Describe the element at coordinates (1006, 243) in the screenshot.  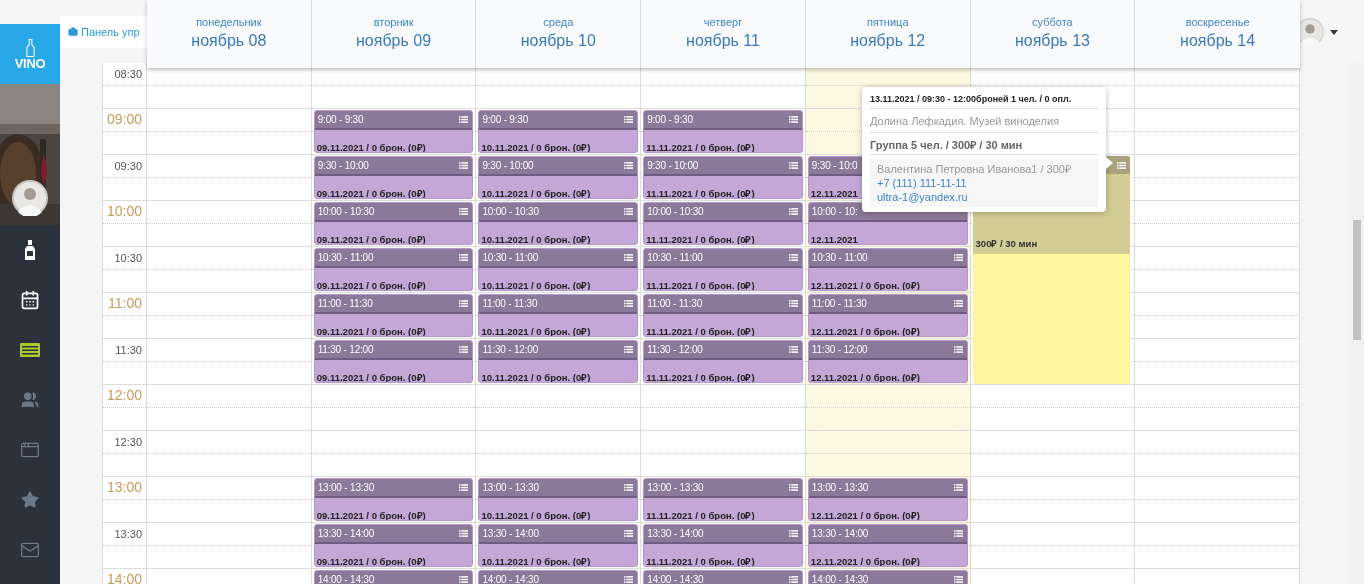
I see `event-info: 300₽ / 30 мин` at that location.